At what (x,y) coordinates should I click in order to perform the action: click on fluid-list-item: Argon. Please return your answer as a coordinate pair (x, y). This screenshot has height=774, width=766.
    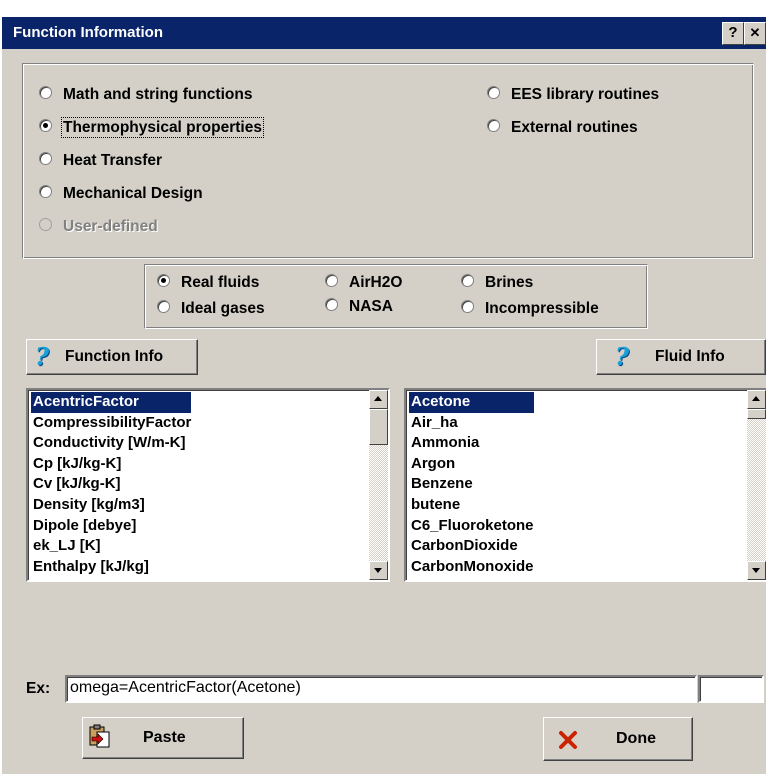
    Looking at the image, I should click on (471, 464).